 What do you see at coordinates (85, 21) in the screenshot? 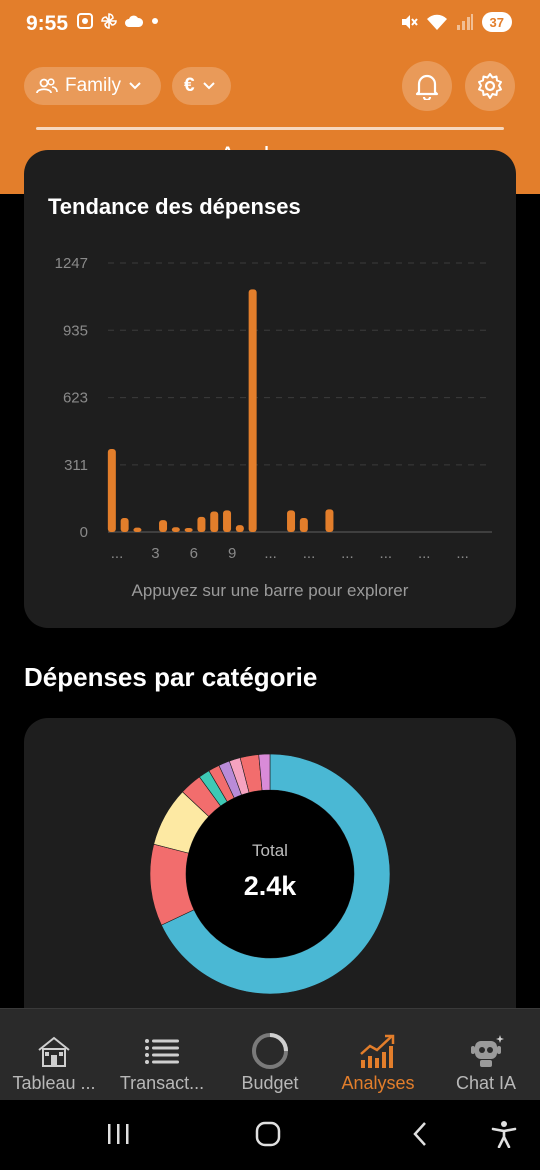
I see `screenshot-icon` at bounding box center [85, 21].